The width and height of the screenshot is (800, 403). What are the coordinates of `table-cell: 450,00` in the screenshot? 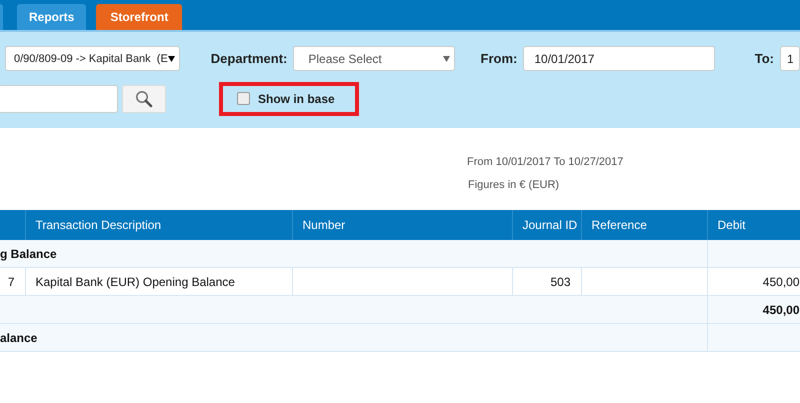 It's located at (753, 282).